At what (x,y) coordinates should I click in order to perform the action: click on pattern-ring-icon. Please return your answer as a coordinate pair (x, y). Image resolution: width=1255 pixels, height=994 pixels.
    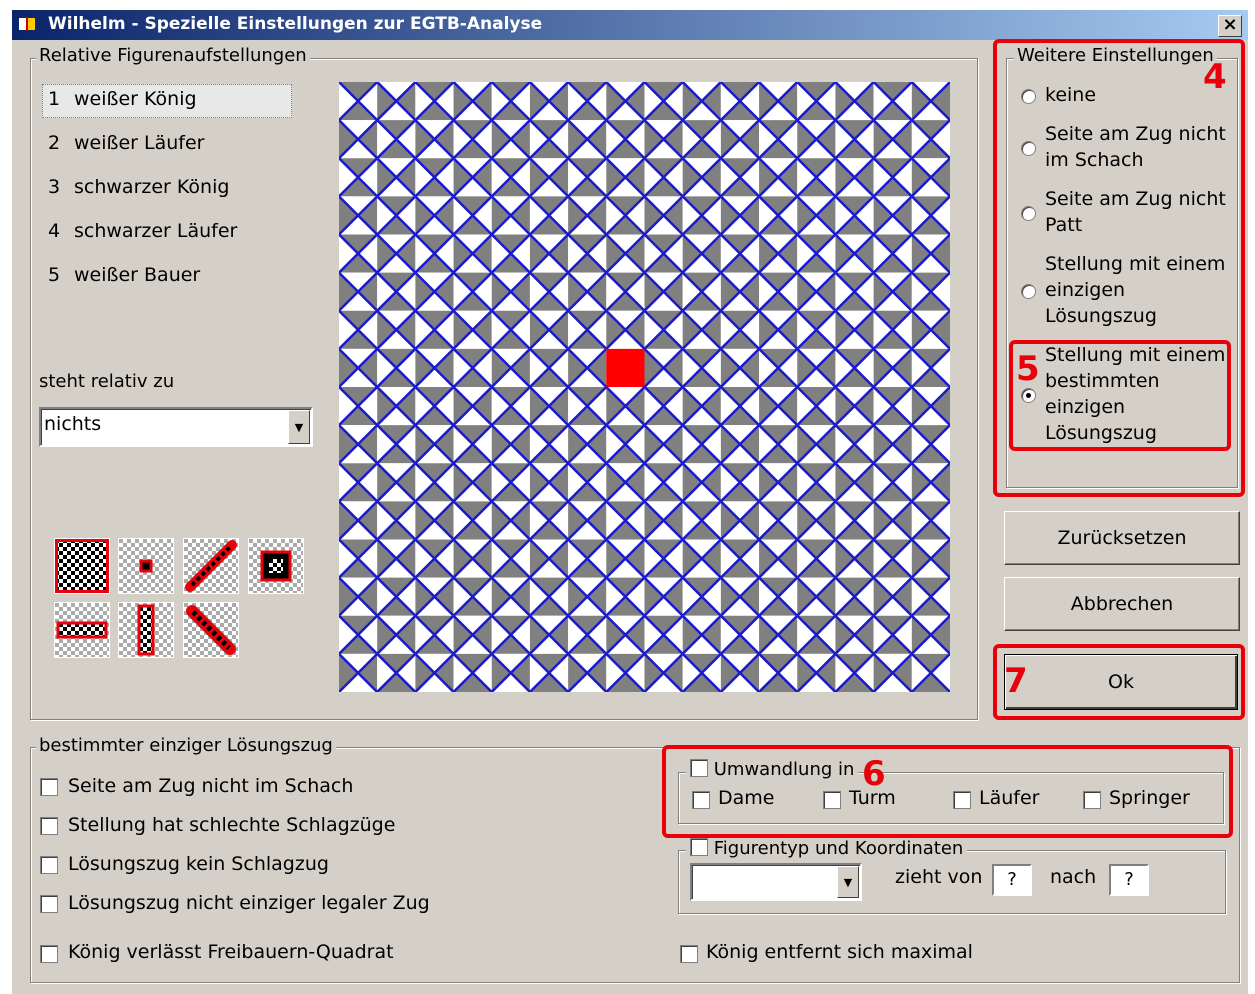
    Looking at the image, I should click on (276, 566).